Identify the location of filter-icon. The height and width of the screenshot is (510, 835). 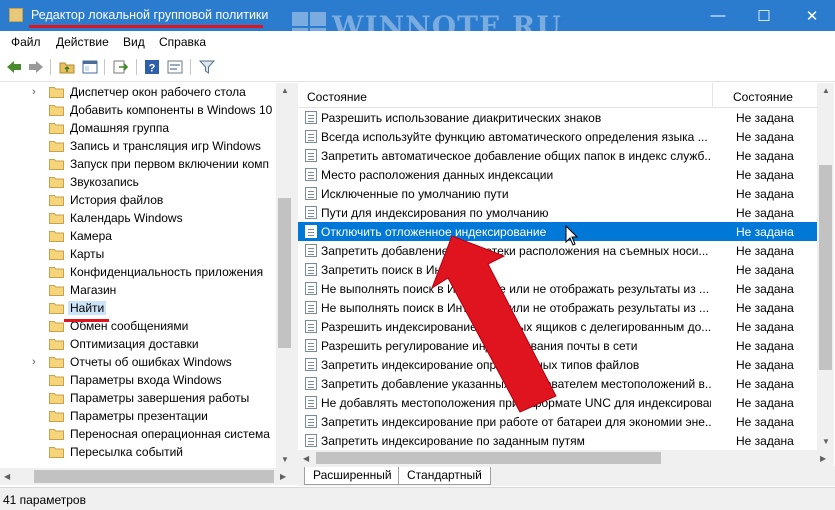
(207, 67).